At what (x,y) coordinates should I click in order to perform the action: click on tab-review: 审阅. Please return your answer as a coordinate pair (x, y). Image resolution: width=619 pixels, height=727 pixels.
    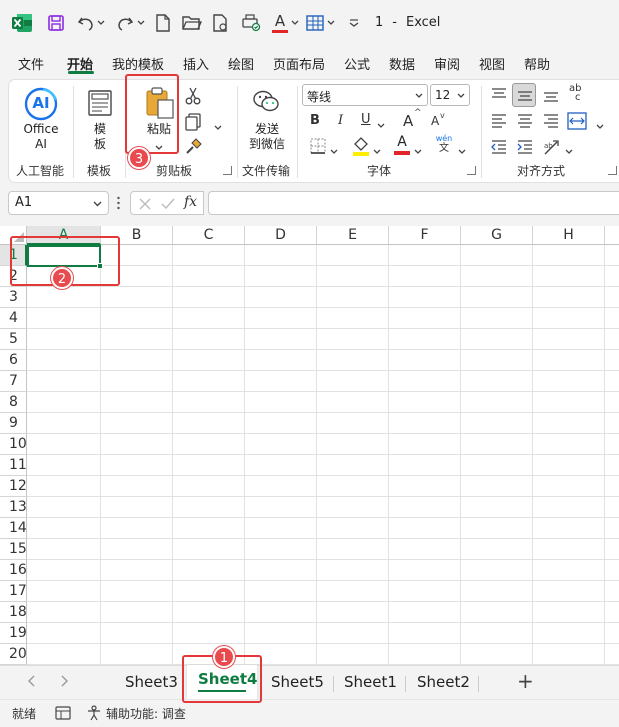
    Looking at the image, I should click on (447, 63).